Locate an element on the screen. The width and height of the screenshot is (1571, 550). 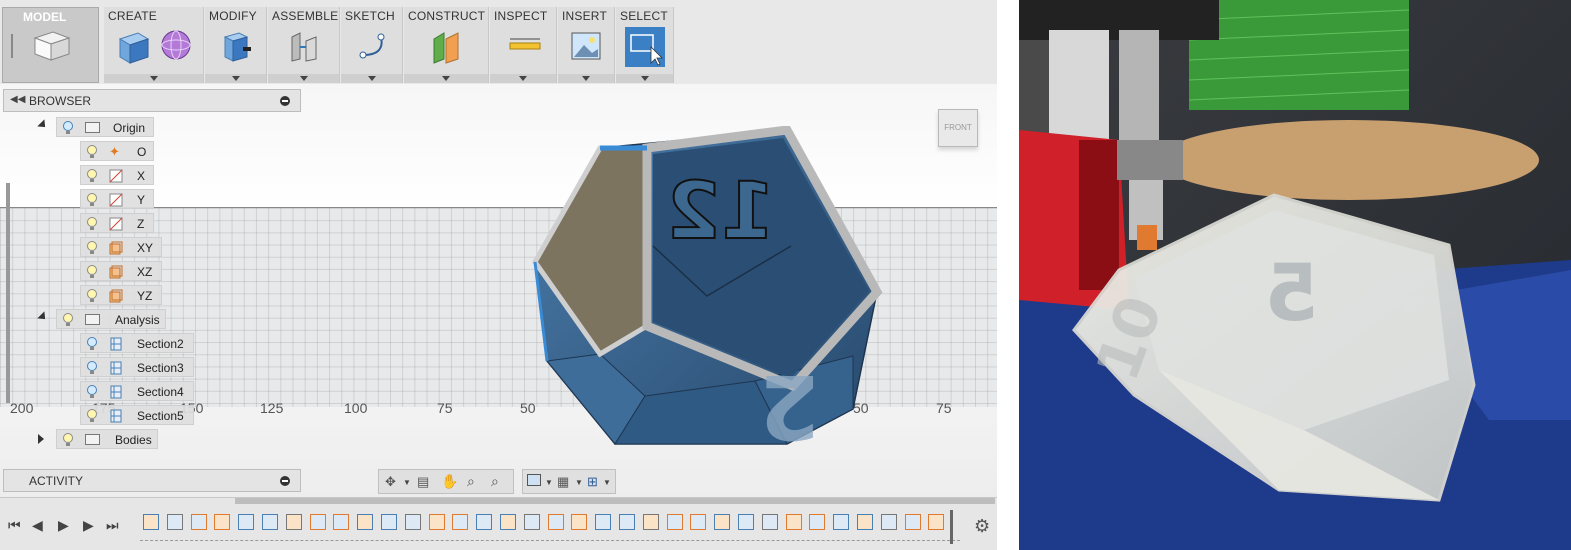
create-dropdown-arrow is located at coordinates (153, 78).